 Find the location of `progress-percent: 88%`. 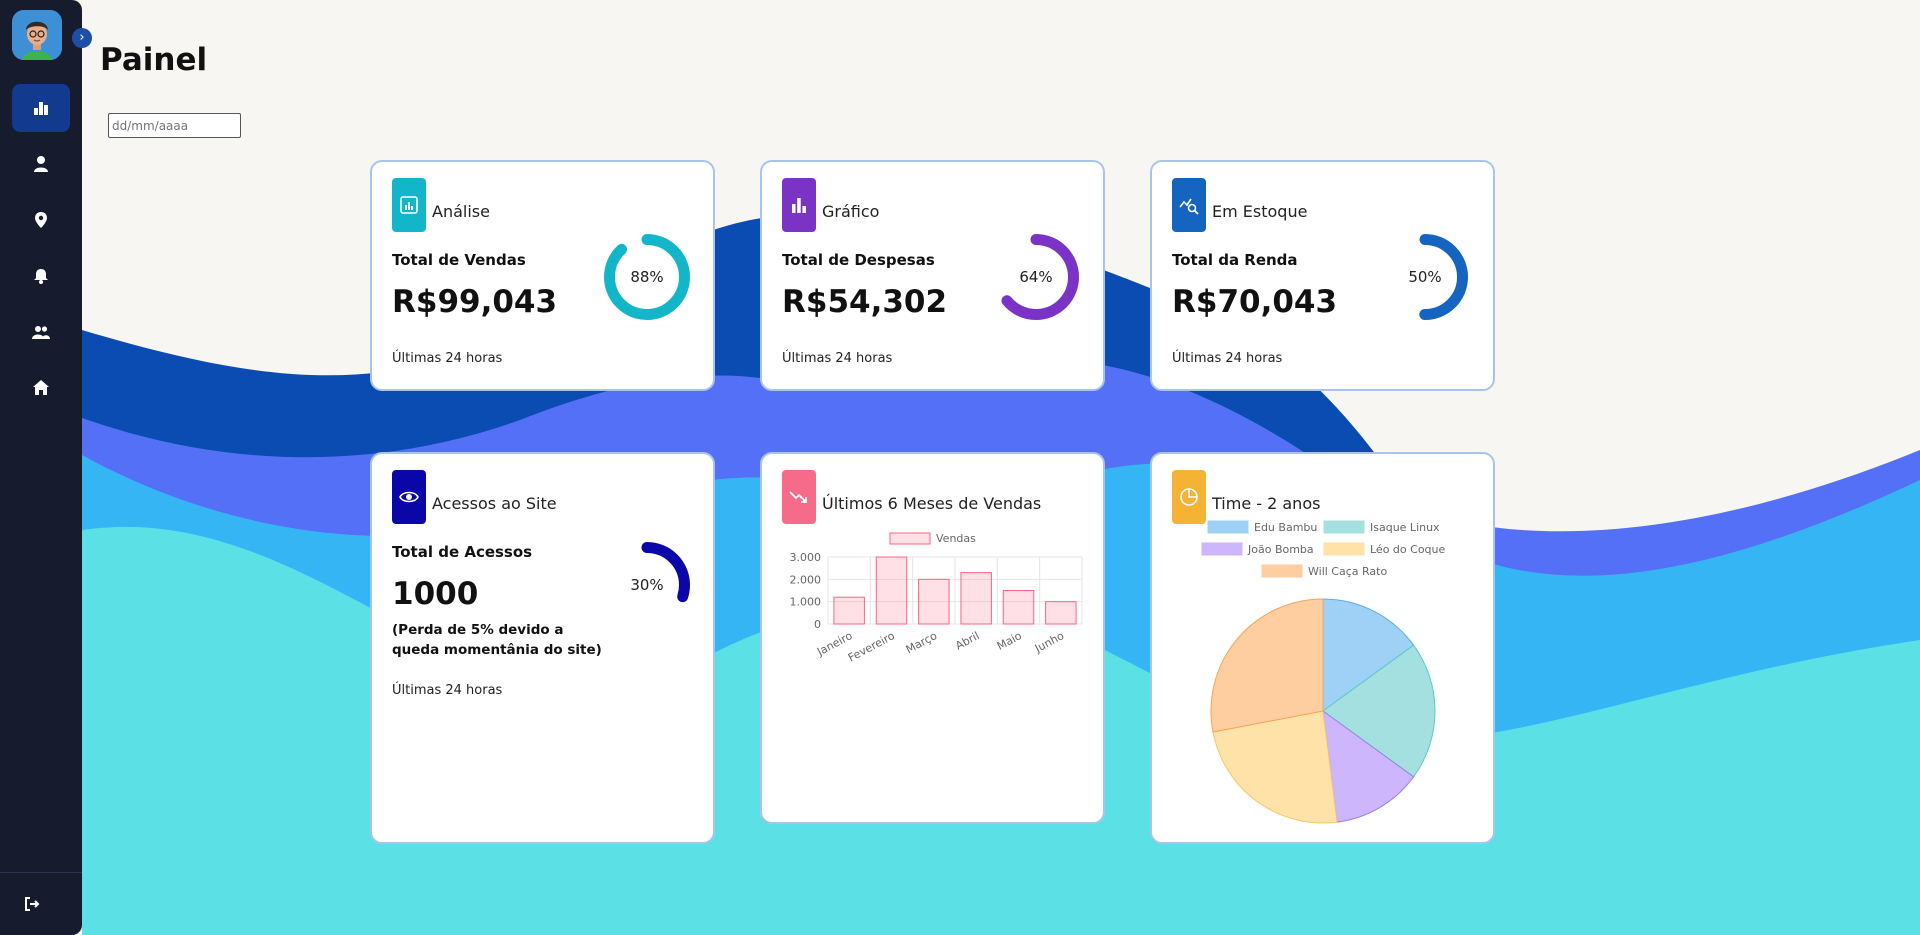

progress-percent: 88% is located at coordinates (647, 277).